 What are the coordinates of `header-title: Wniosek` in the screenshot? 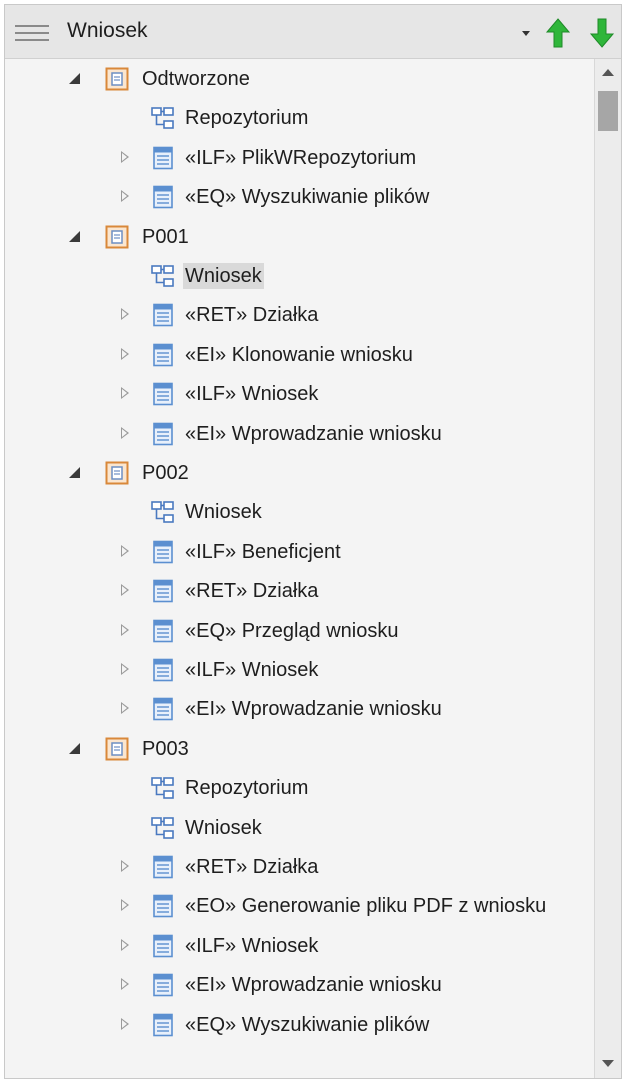 It's located at (107, 30).